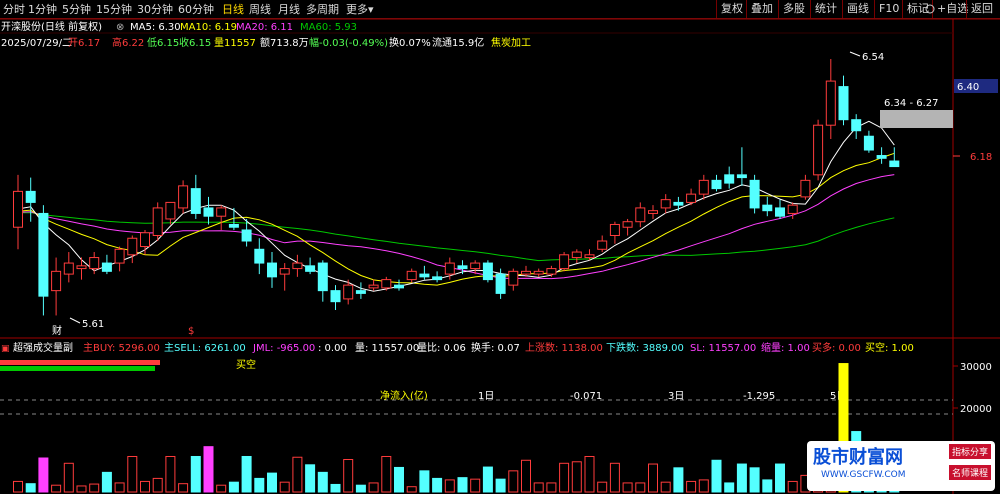 The height and width of the screenshot is (494, 1000). Describe the element at coordinates (93, 324) in the screenshot. I see `annotation-low: 5.61` at that location.